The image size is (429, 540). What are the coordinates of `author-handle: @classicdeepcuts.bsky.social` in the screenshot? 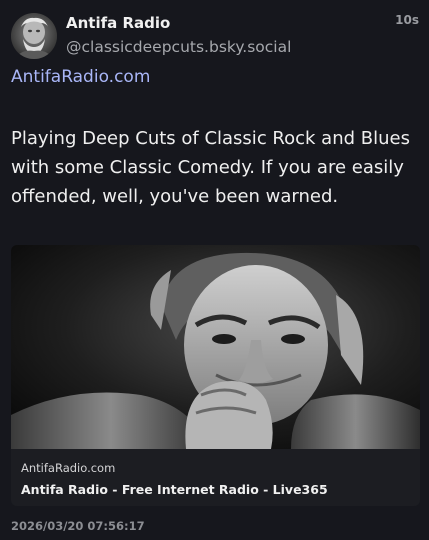 It's located at (178, 47).